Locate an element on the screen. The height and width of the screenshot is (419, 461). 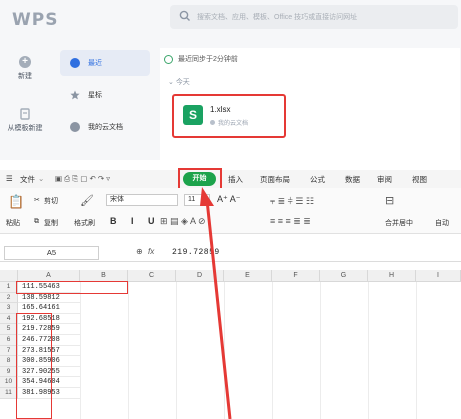
row-header: 2 is located at coordinates (9, 298).